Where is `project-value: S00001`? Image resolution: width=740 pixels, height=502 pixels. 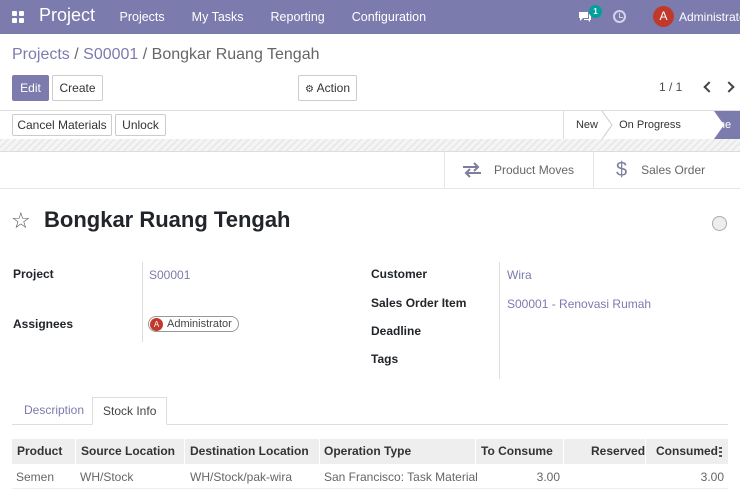
project-value: S00001 is located at coordinates (169, 275).